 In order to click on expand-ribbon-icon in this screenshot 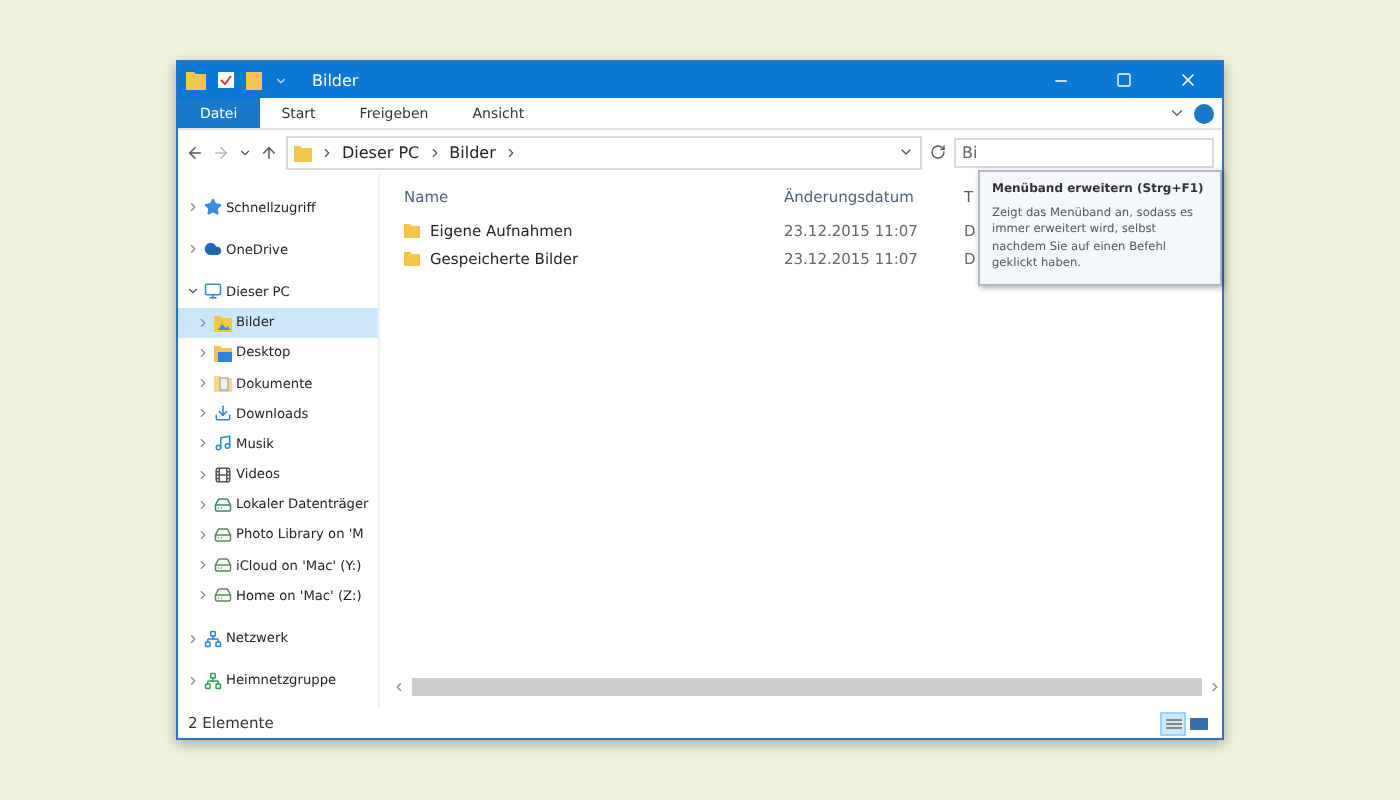, I will do `click(1177, 113)`.